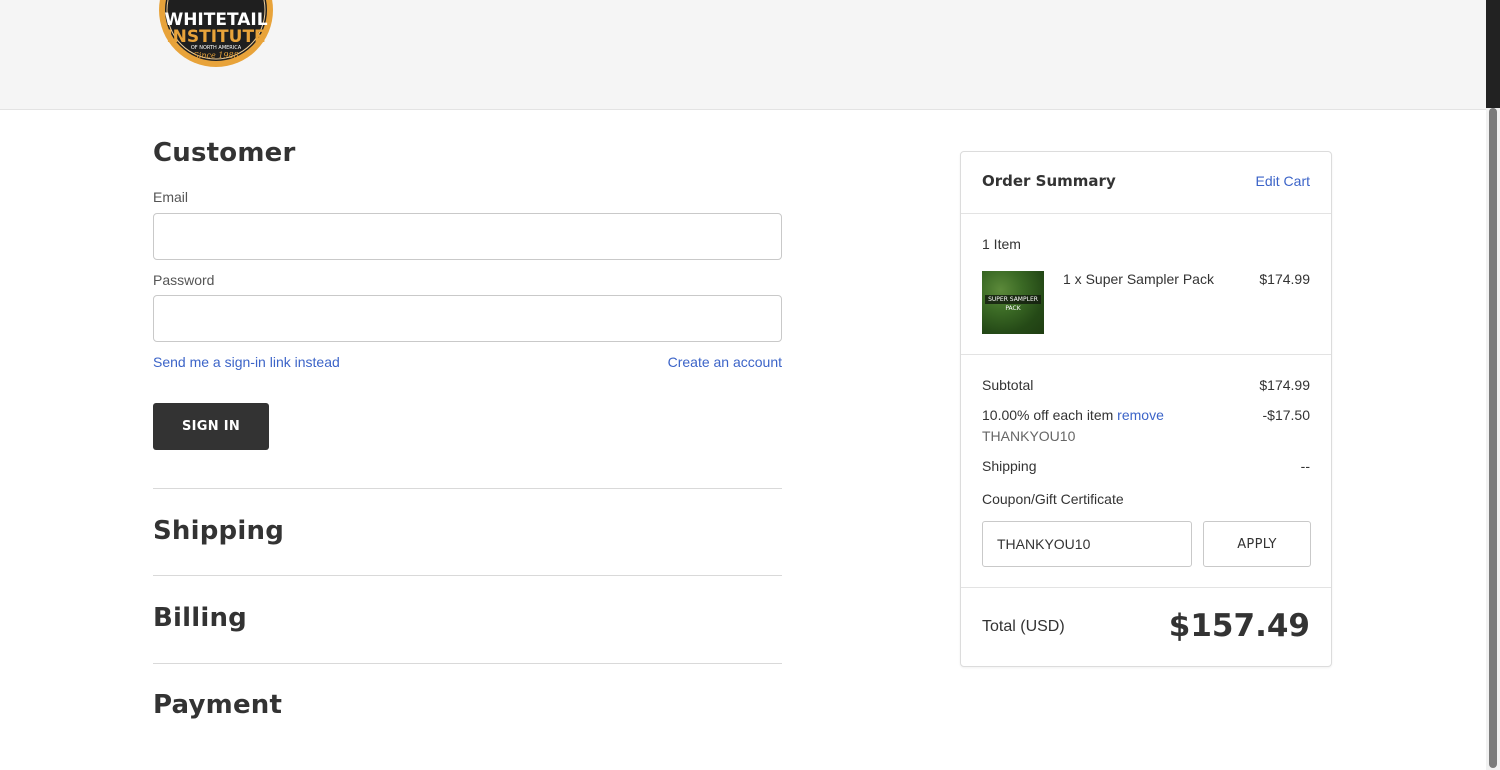 Image resolution: width=1500 pixels, height=770 pixels. Describe the element at coordinates (1284, 279) in the screenshot. I see `product-price: $174.99` at that location.